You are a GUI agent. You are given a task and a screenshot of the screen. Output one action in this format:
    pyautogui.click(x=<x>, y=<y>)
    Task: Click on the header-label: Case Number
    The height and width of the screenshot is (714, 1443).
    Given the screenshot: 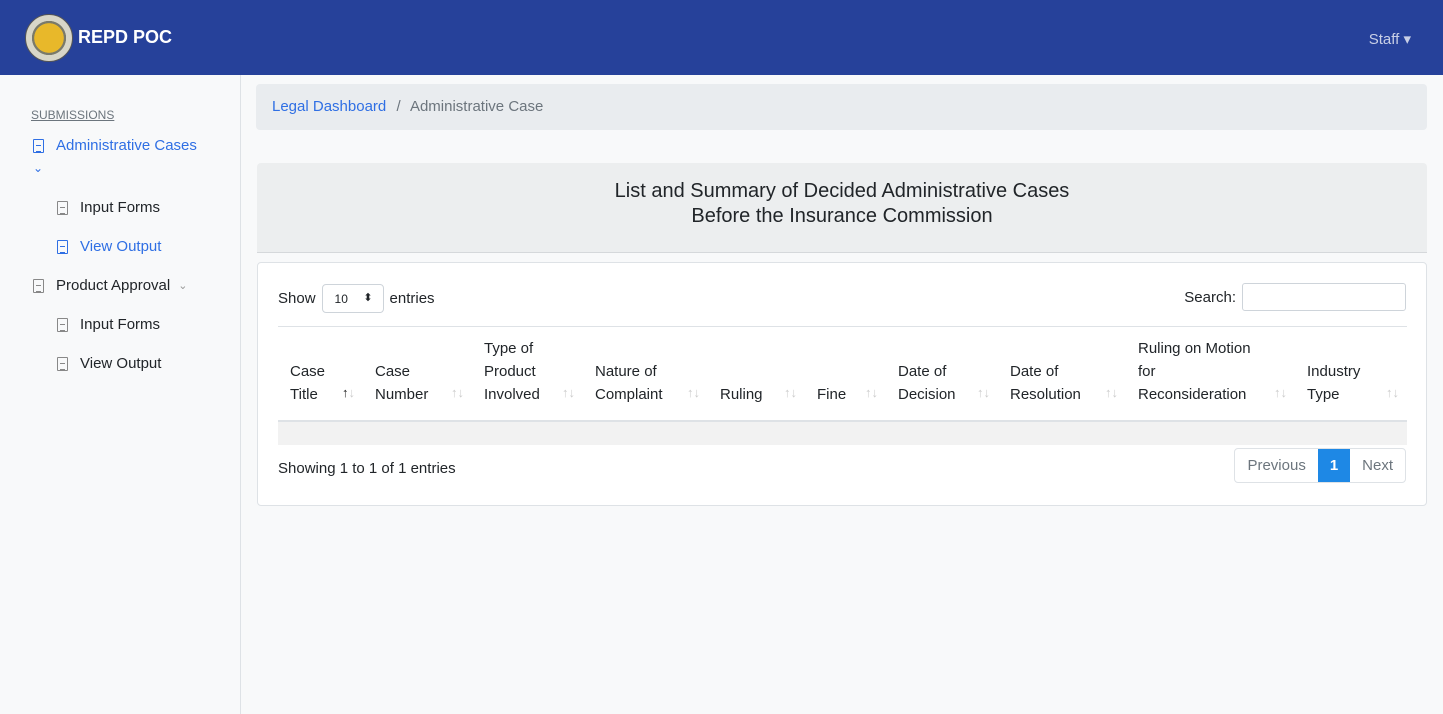 What is the action you would take?
    pyautogui.click(x=402, y=383)
    